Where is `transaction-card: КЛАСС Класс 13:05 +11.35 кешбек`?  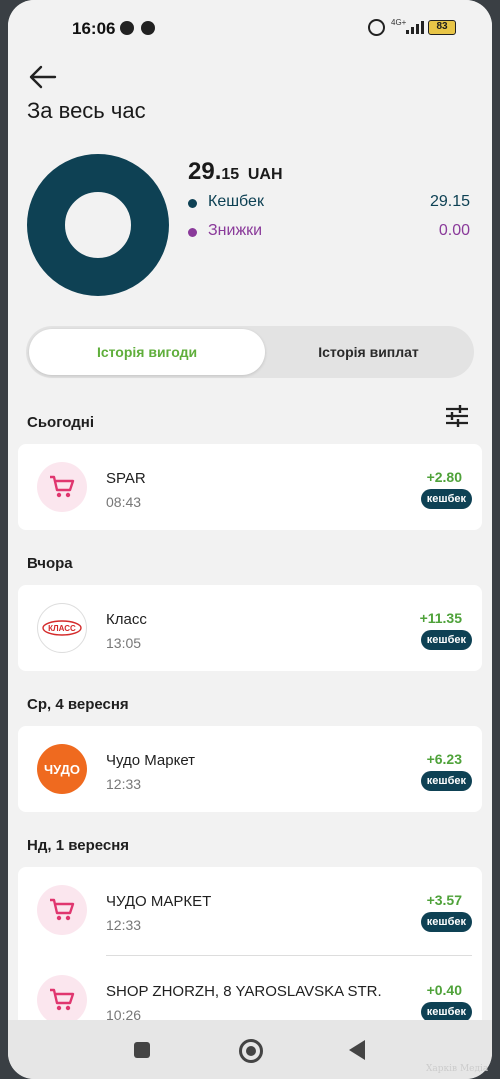 transaction-card: КЛАСС Класс 13:05 +11.35 кешбек is located at coordinates (250, 628).